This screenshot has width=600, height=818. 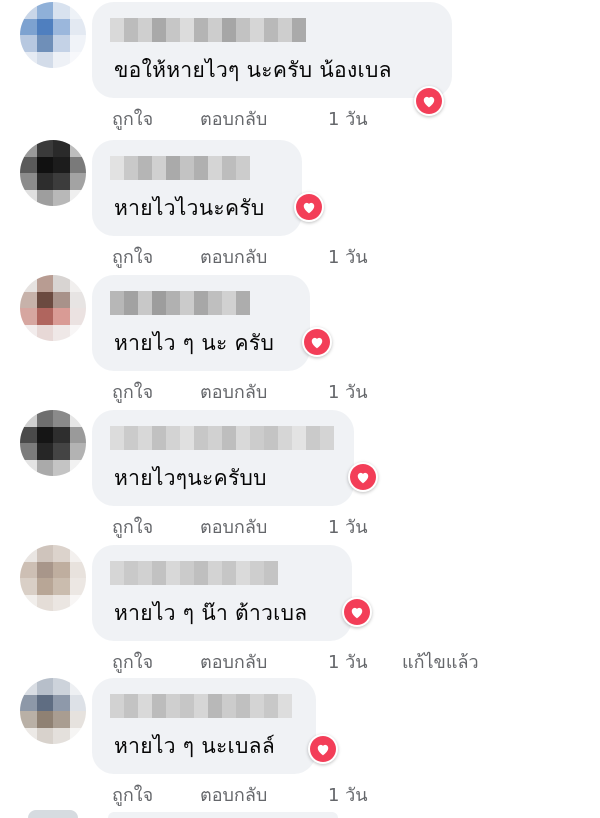 What do you see at coordinates (53, 814) in the screenshot?
I see `next-comment-avatar-partial` at bounding box center [53, 814].